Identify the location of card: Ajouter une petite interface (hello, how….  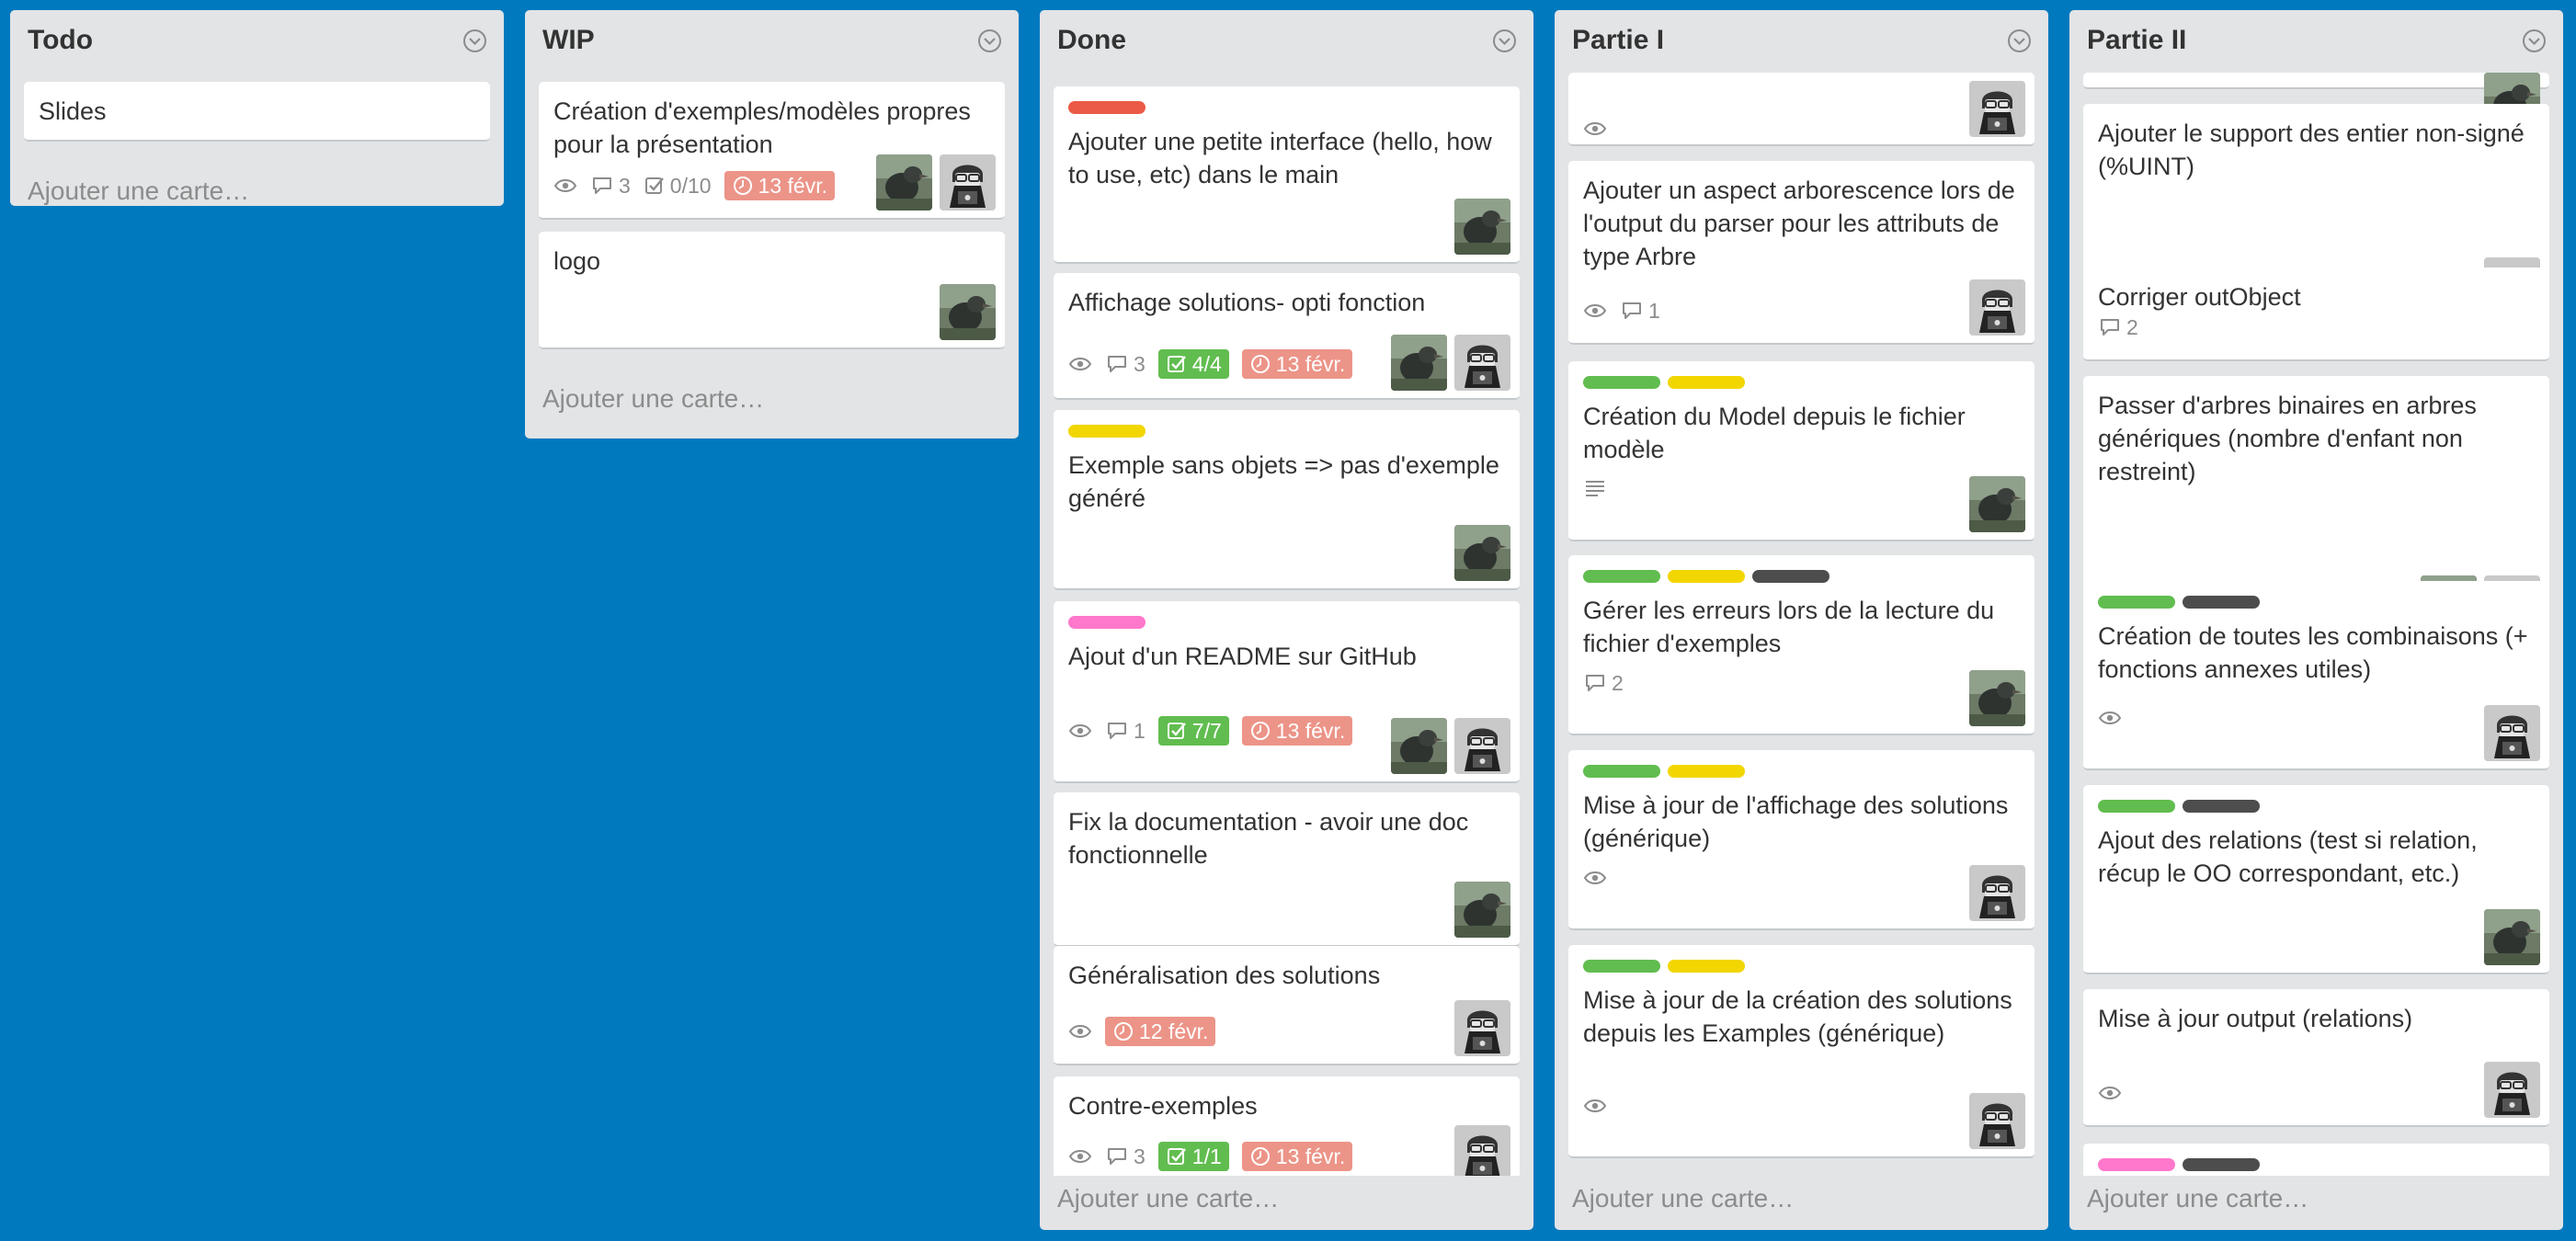
(1287, 175).